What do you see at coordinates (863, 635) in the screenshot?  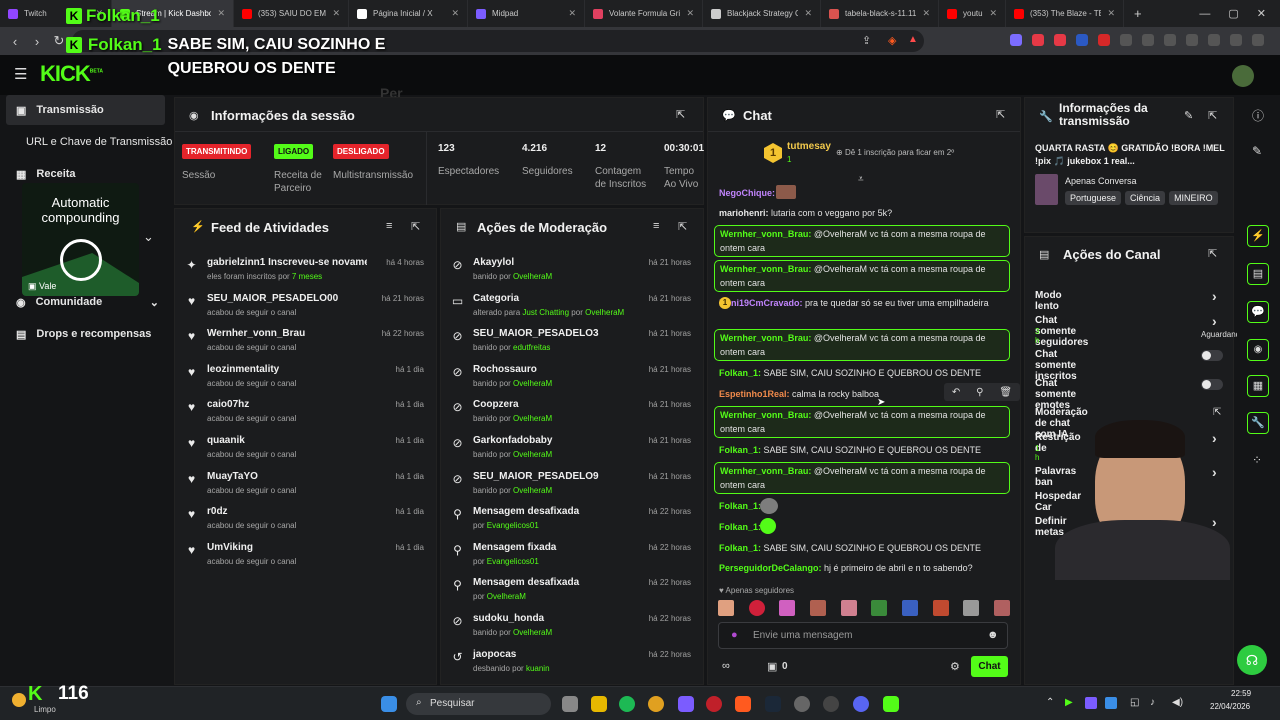 I see `chat-input: ● Envie uma mensagem ☻` at bounding box center [863, 635].